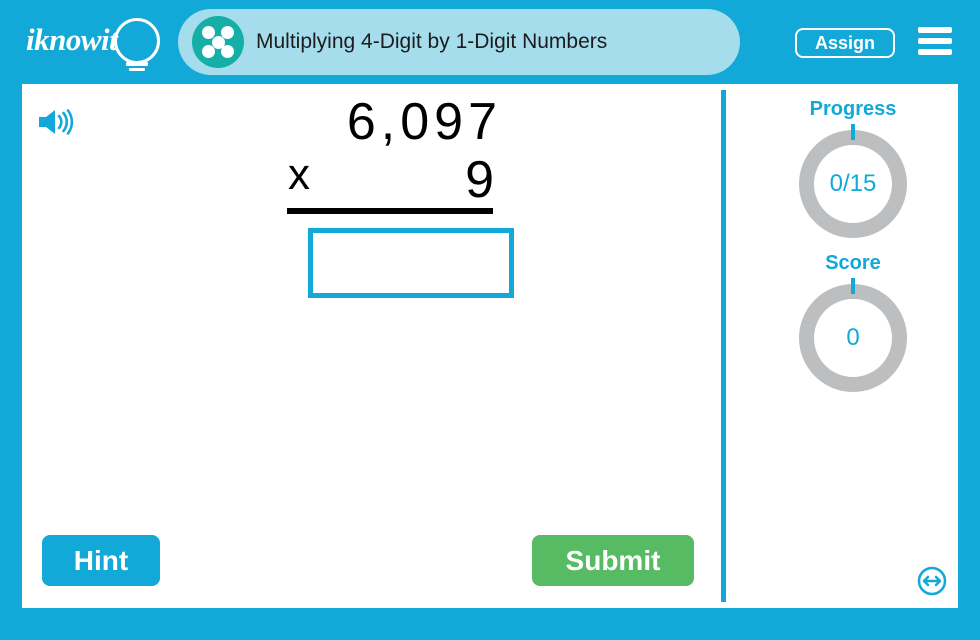  What do you see at coordinates (432, 41) in the screenshot?
I see `page-title: Multiplying 4-Digit by 1-Digit Numbers` at bounding box center [432, 41].